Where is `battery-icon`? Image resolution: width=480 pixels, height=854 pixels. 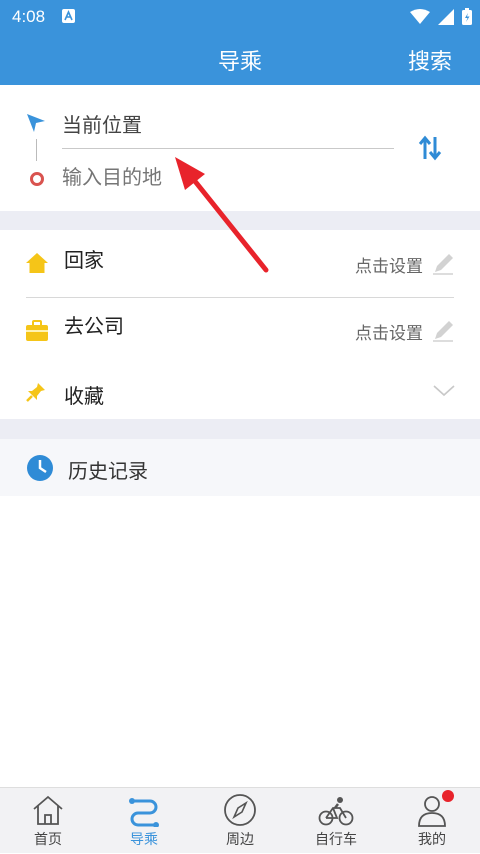
battery-icon is located at coordinates (467, 16).